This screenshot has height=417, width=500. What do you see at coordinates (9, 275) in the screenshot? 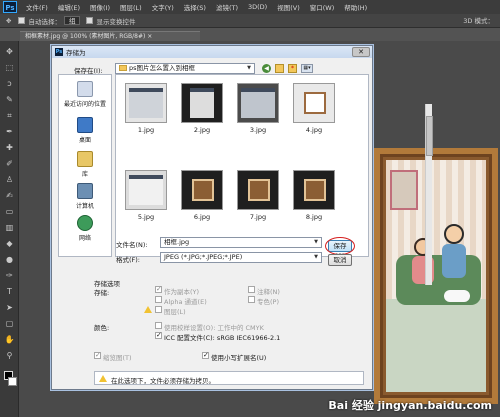
I see `pen-tool-icon: ✑` at bounding box center [9, 275].